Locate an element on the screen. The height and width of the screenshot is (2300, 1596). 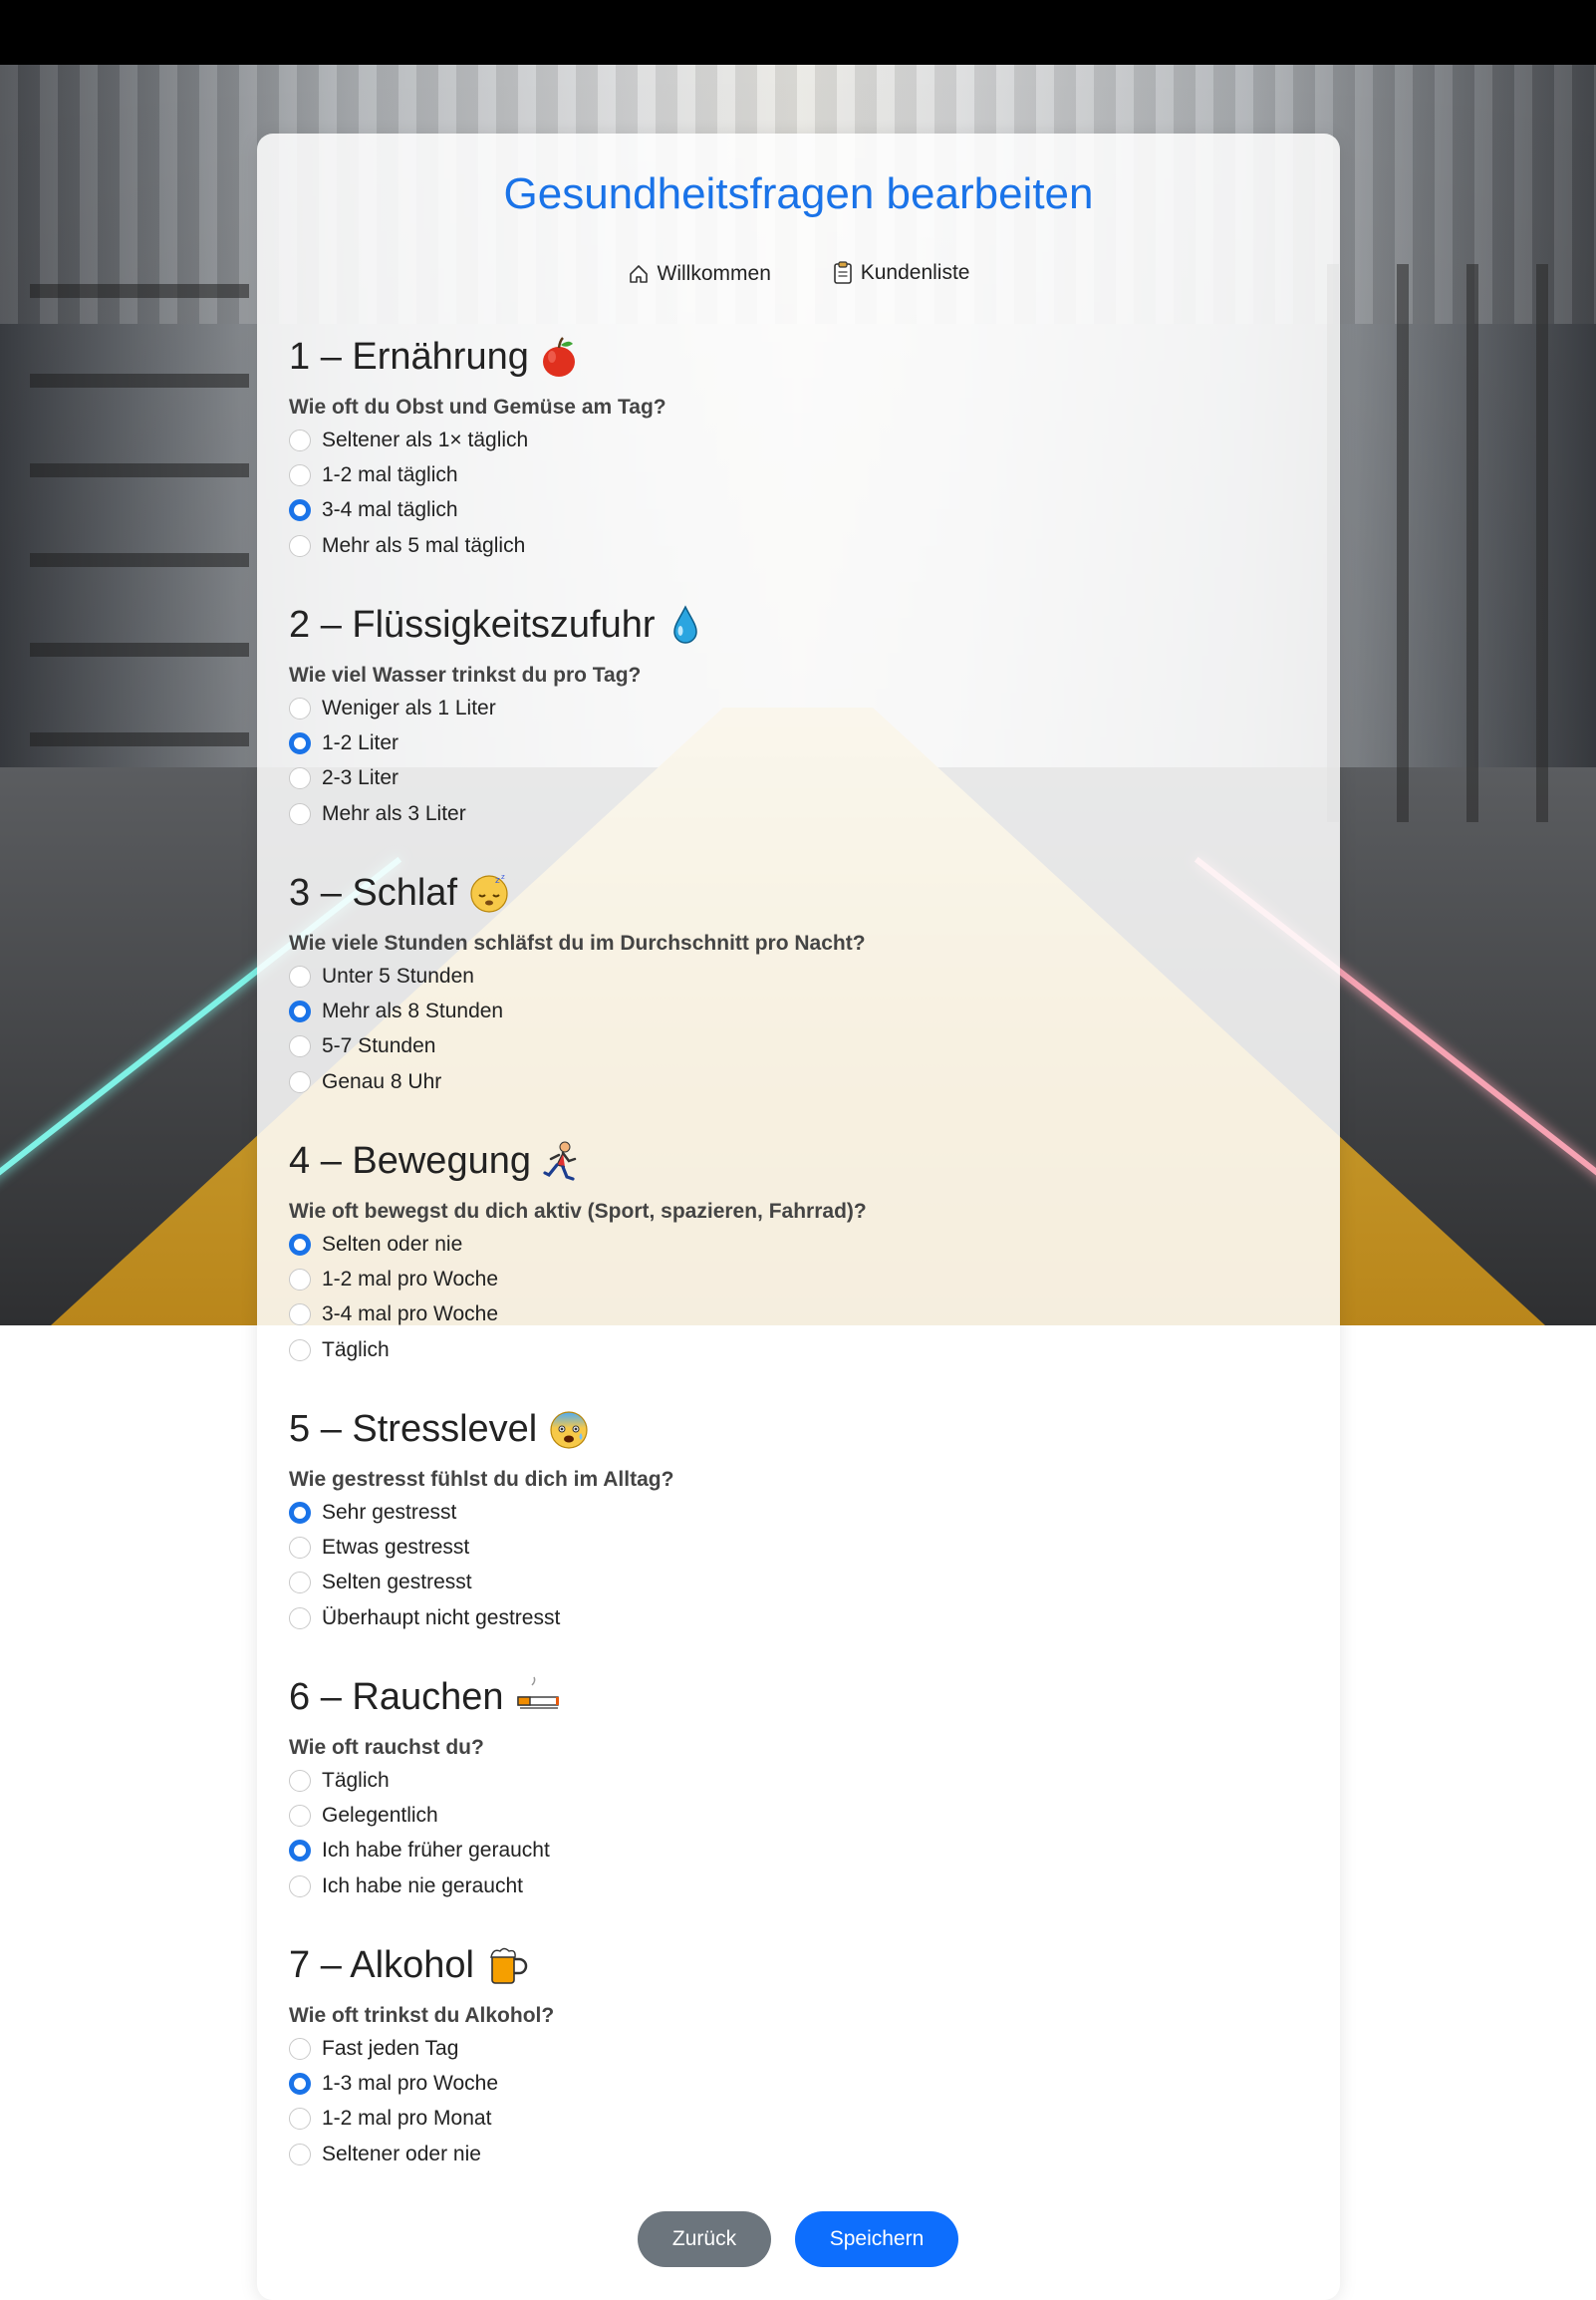
option-1-2-mal-pro-monat: 1-2 mal pro Monat is located at coordinates (787, 2119).